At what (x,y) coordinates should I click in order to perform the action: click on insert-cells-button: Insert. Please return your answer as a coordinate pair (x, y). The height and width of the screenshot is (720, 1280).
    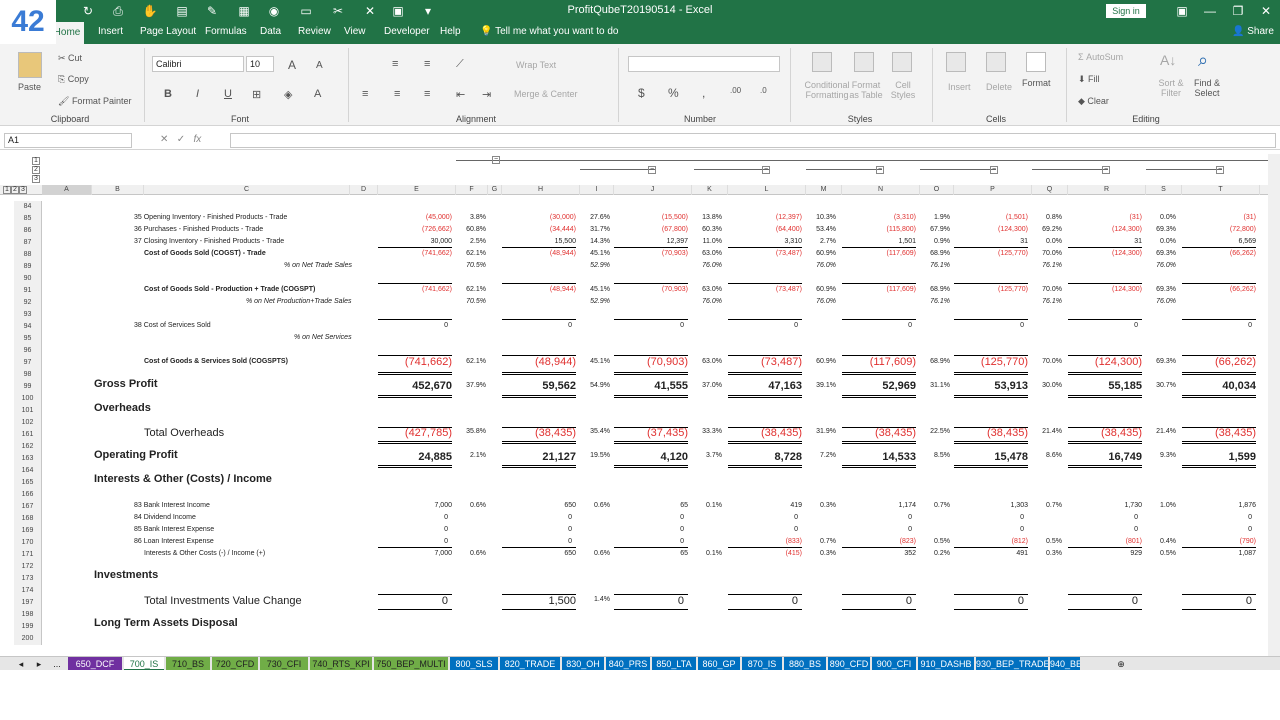
    Looking at the image, I should click on (959, 87).